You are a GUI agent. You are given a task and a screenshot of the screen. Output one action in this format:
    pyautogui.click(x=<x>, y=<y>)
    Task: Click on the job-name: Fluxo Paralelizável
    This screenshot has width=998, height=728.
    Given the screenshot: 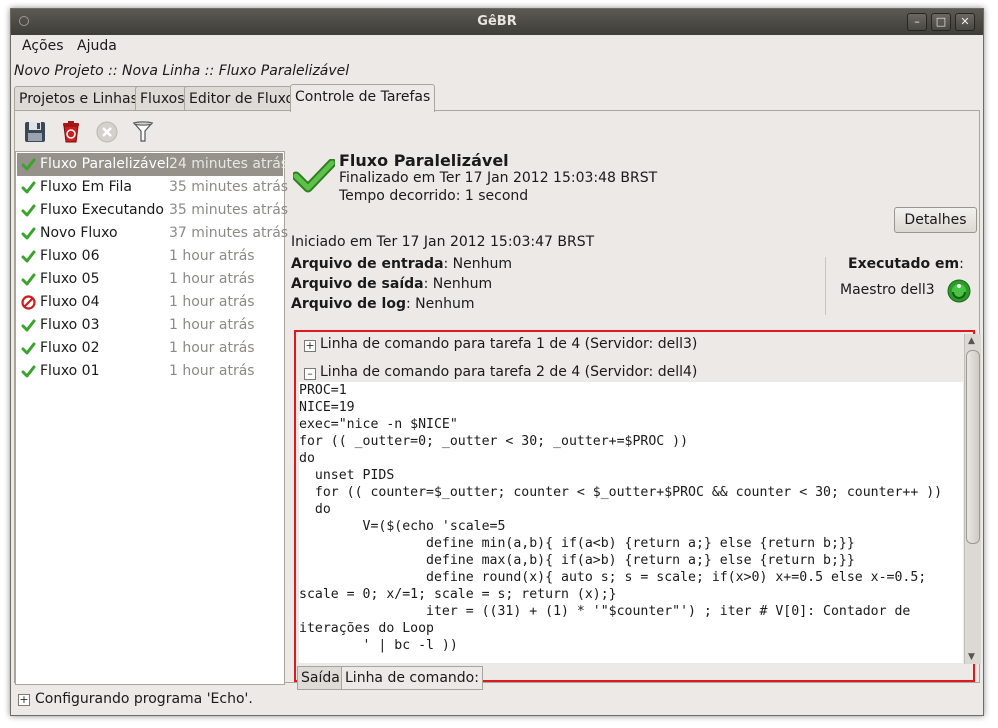 What is the action you would take?
    pyautogui.click(x=105, y=164)
    